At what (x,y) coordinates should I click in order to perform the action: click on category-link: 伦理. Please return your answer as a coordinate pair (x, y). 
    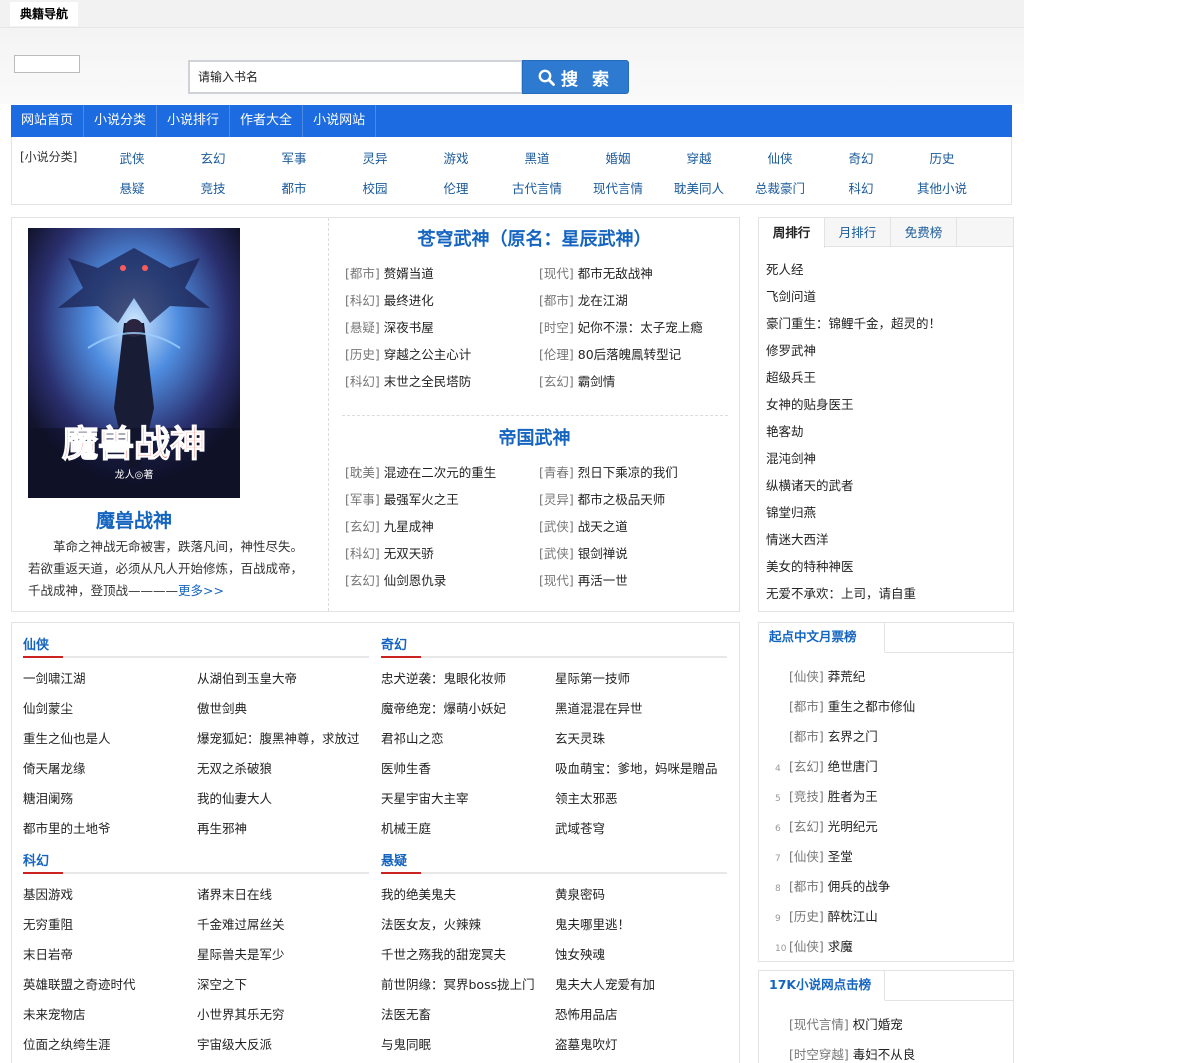
    Looking at the image, I should click on (456, 187).